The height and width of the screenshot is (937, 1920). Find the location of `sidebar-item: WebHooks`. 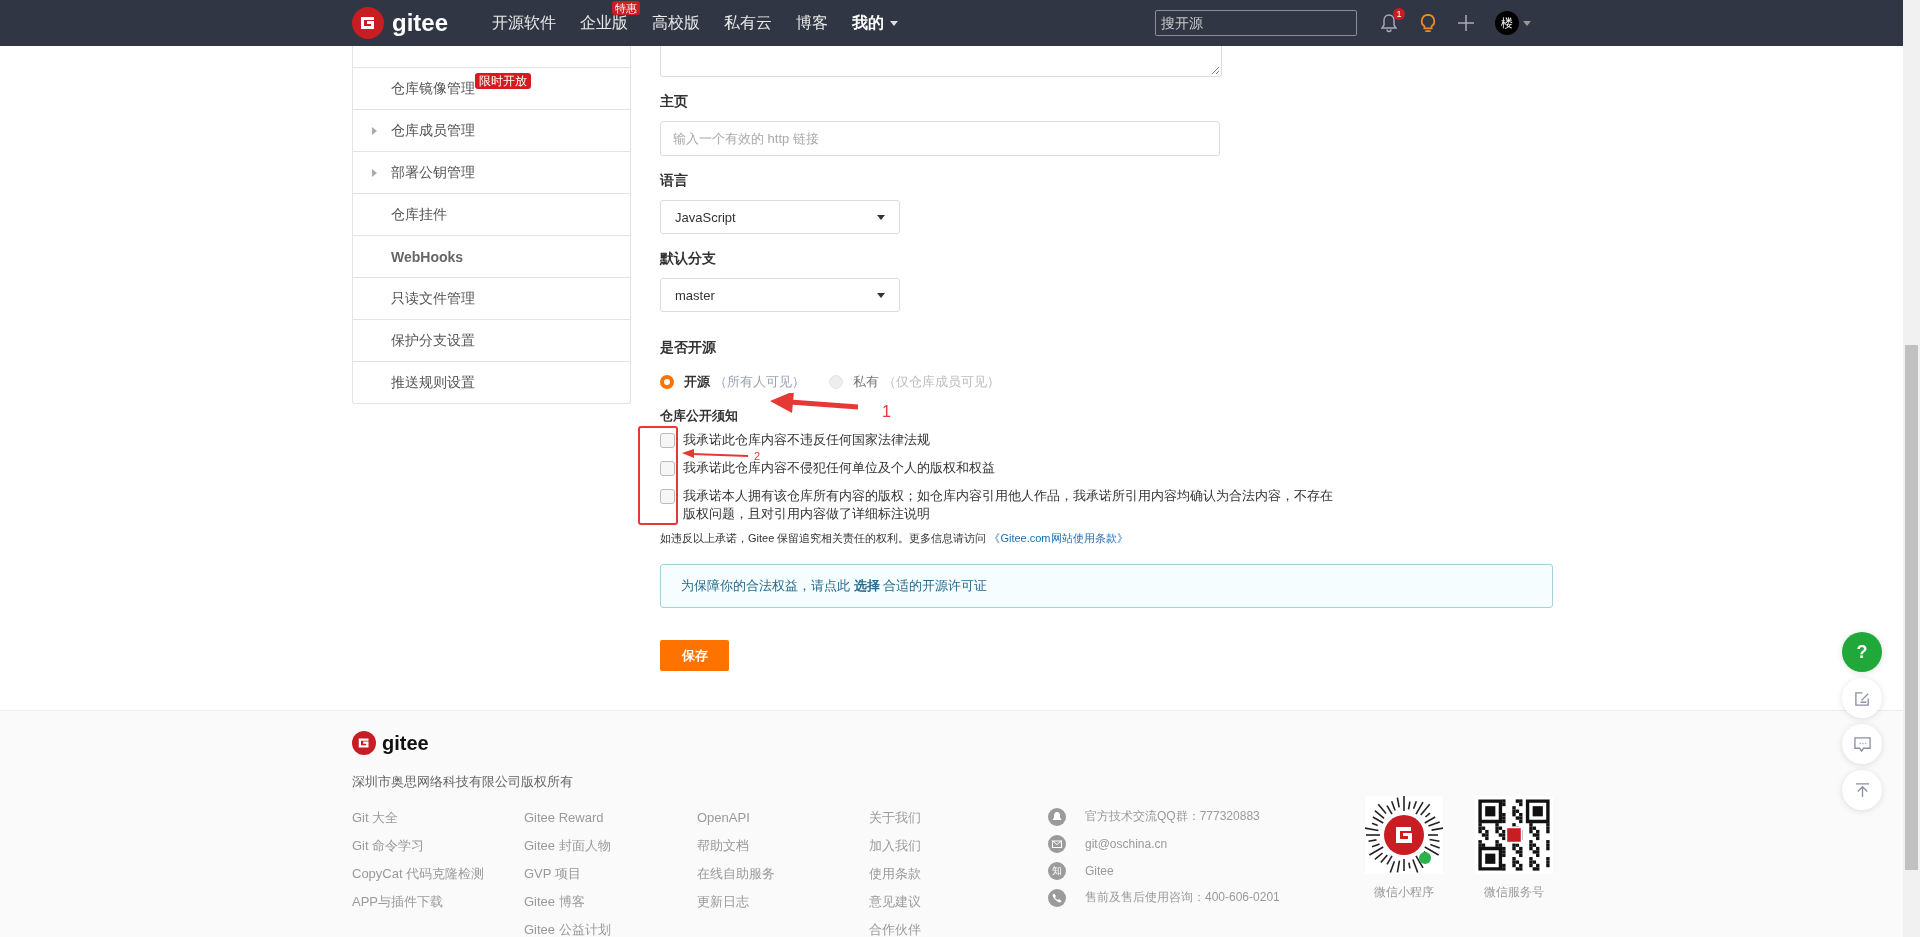

sidebar-item: WebHooks is located at coordinates (491, 256).